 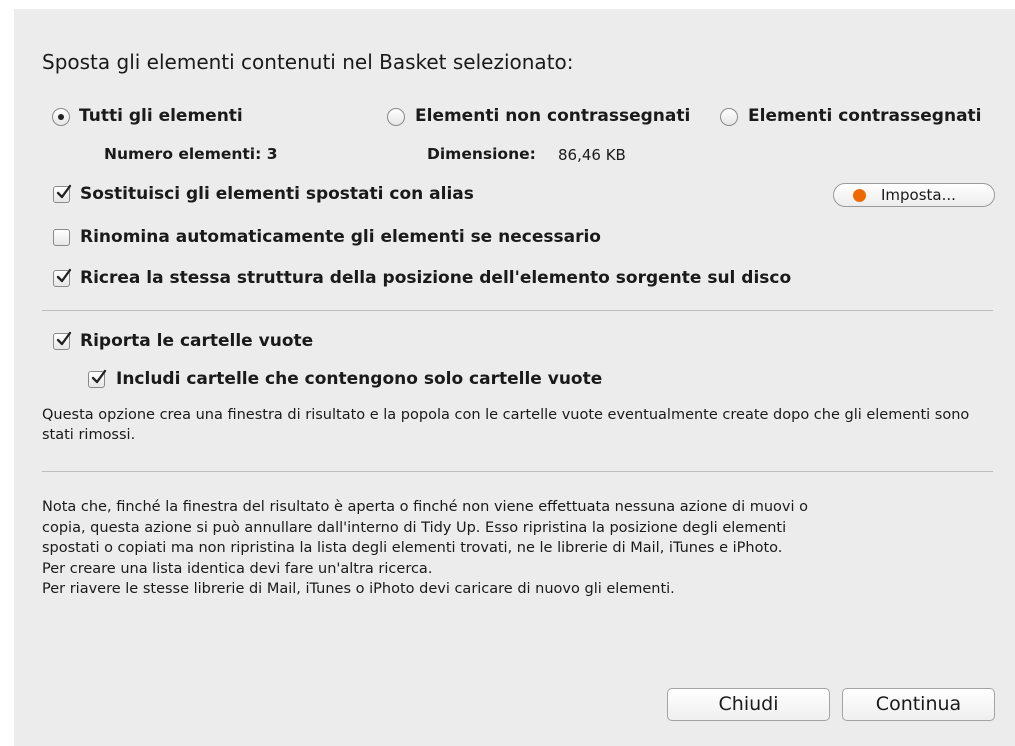 What do you see at coordinates (196, 341) in the screenshot?
I see `report-empty-label: Riporta le cartelle vuote` at bounding box center [196, 341].